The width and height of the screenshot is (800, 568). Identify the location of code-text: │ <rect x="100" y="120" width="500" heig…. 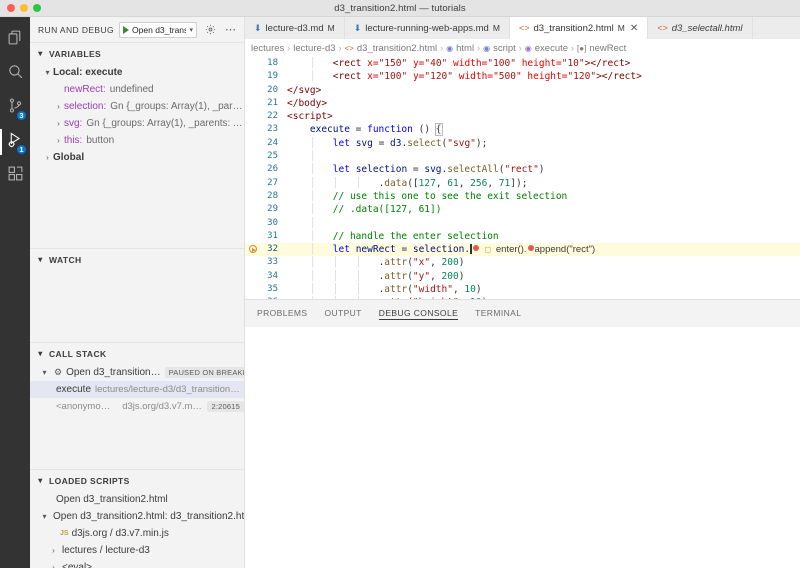
(542, 76).